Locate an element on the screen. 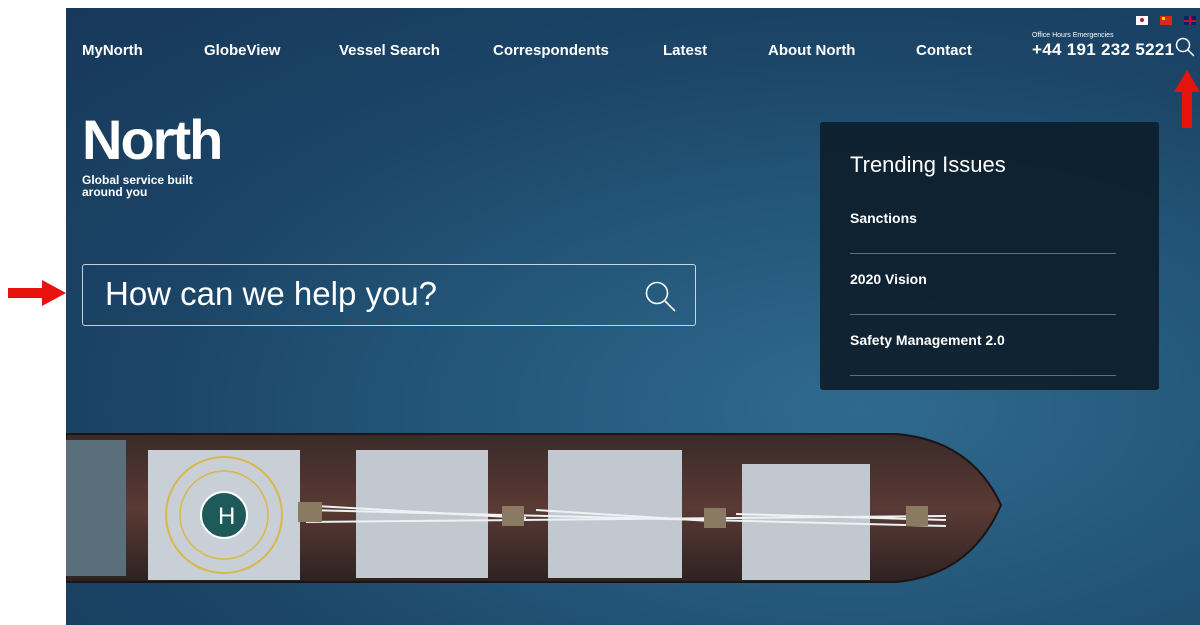  svg-text: H is located at coordinates (226, 516).